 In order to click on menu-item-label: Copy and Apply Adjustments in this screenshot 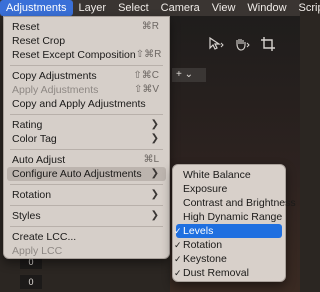, I will do `click(79, 104)`.